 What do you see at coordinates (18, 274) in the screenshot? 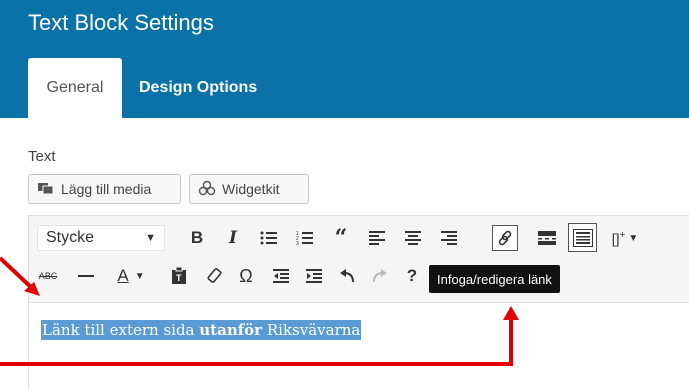
I see `annotation-arrow-left` at bounding box center [18, 274].